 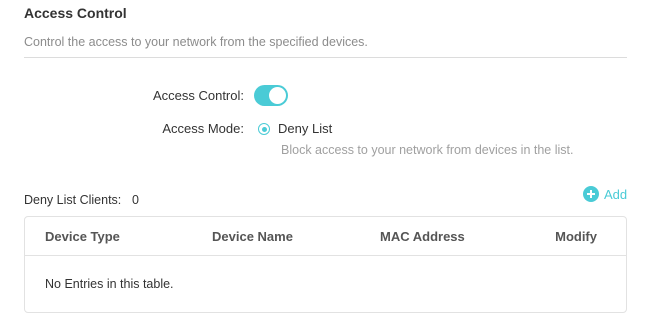 I want to click on add-button: Add, so click(x=605, y=194).